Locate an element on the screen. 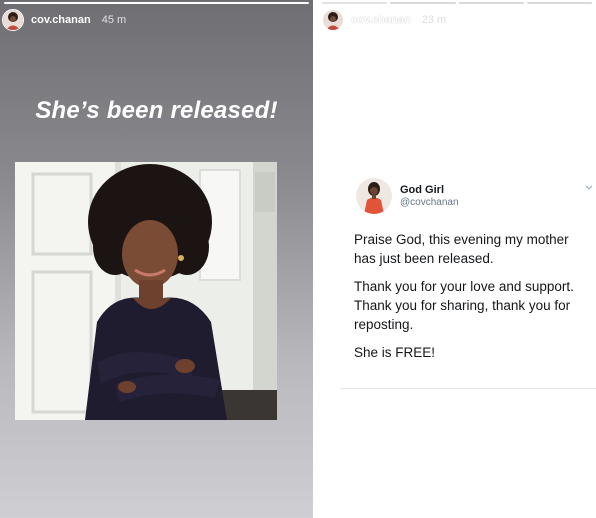  story-timestamp: 45 m is located at coordinates (114, 20).